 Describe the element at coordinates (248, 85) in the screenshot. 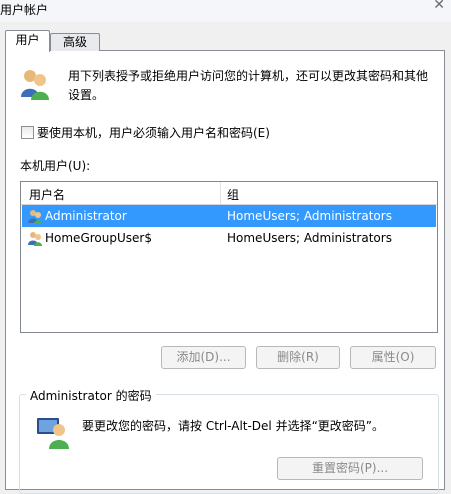

I see `intro-text: 用下列表授予或拒绝用户访问您的计算机，还可以更改其密码和其他设置。` at that location.